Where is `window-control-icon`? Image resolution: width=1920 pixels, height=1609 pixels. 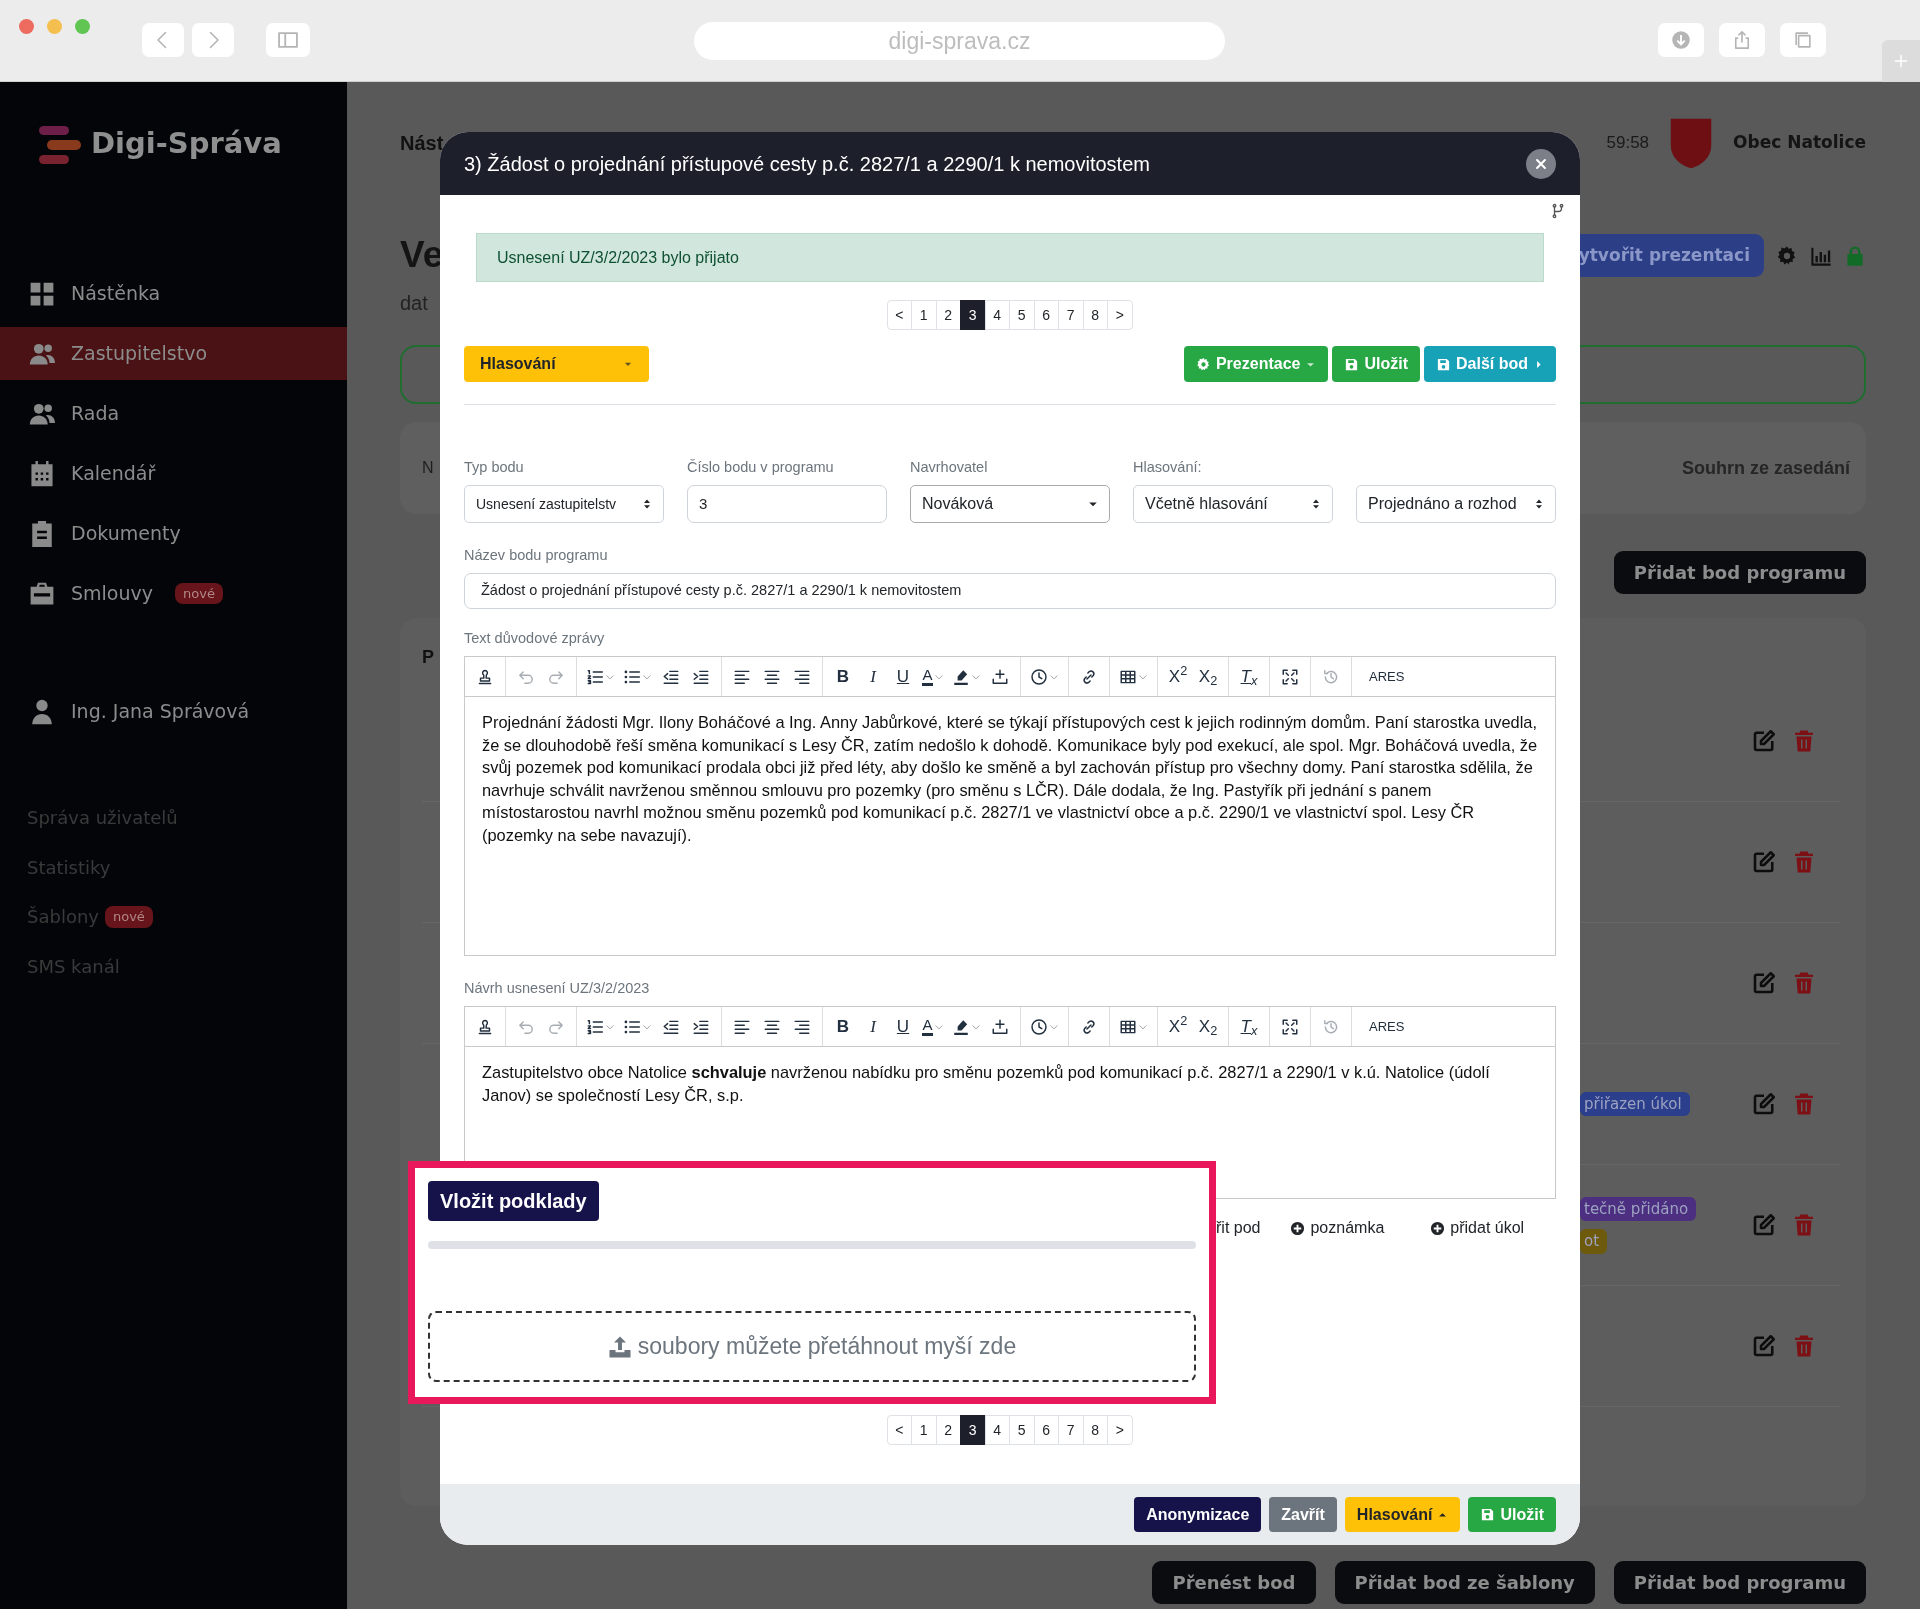 window-control-icon is located at coordinates (26, 26).